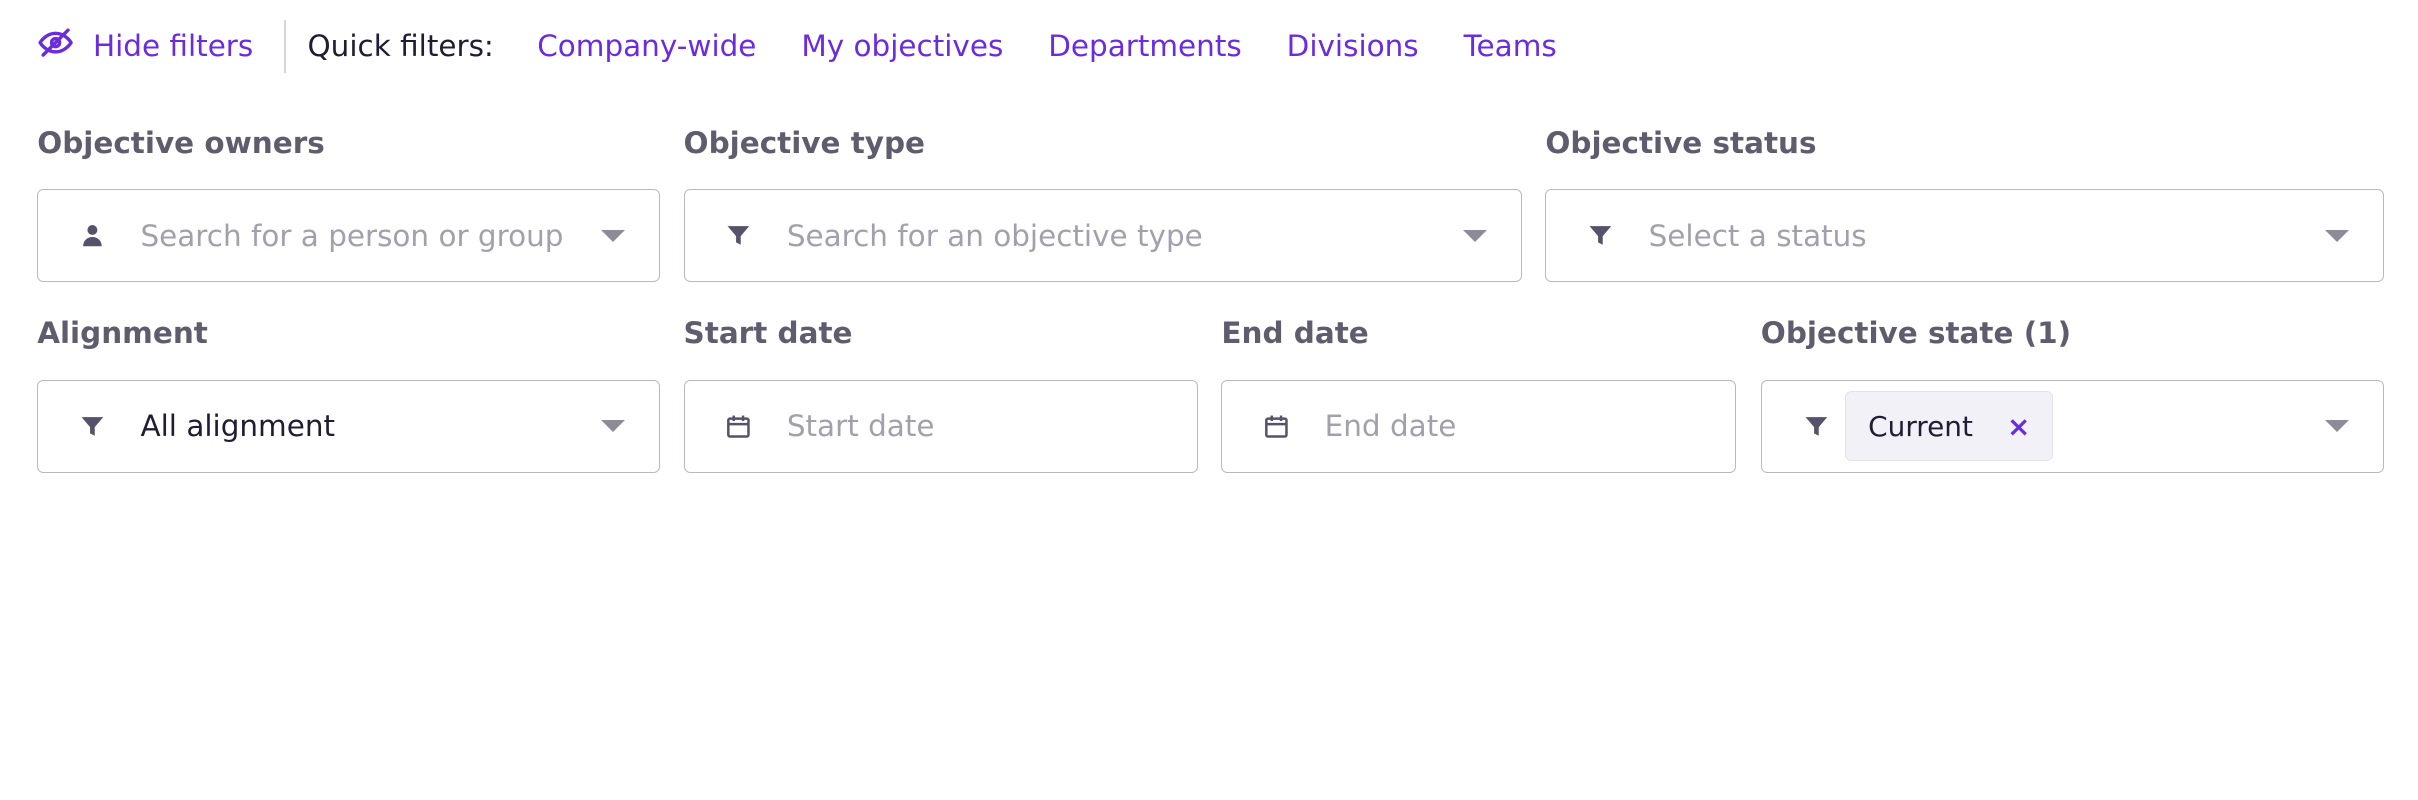 The height and width of the screenshot is (800, 2418). Describe the element at coordinates (55, 46) in the screenshot. I see `eye-slash-icon` at that location.